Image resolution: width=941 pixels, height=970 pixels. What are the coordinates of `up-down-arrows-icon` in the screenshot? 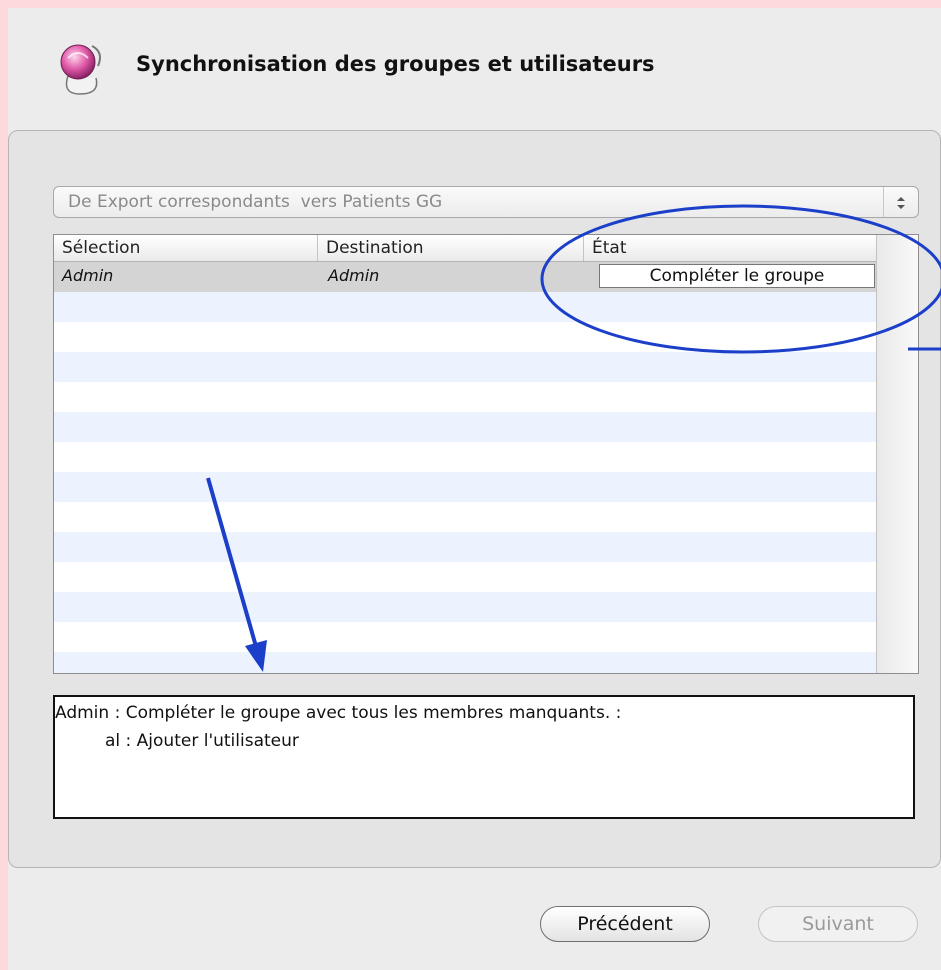 It's located at (900, 202).